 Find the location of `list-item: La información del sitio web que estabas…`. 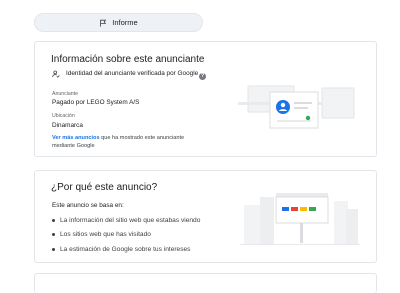

list-item: La información del sitio web que estabas… is located at coordinates (126, 220).